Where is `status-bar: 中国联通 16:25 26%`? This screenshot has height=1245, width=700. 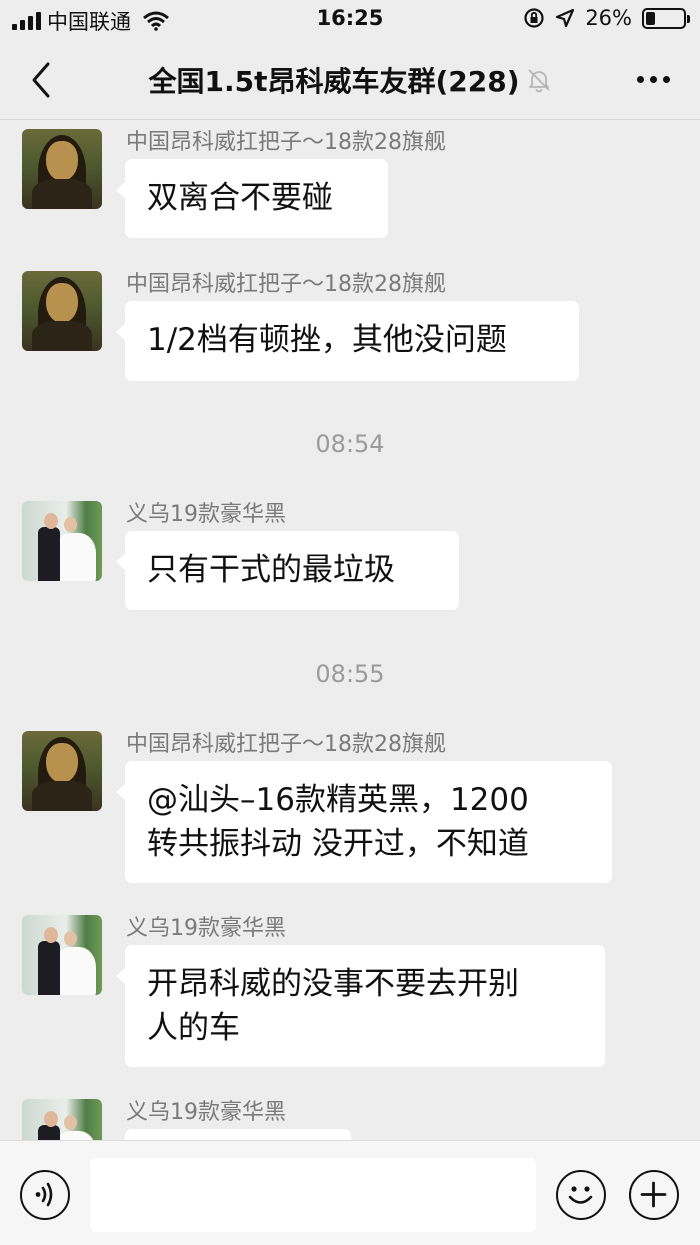
status-bar: 中国联通 16:25 26% is located at coordinates (350, 20).